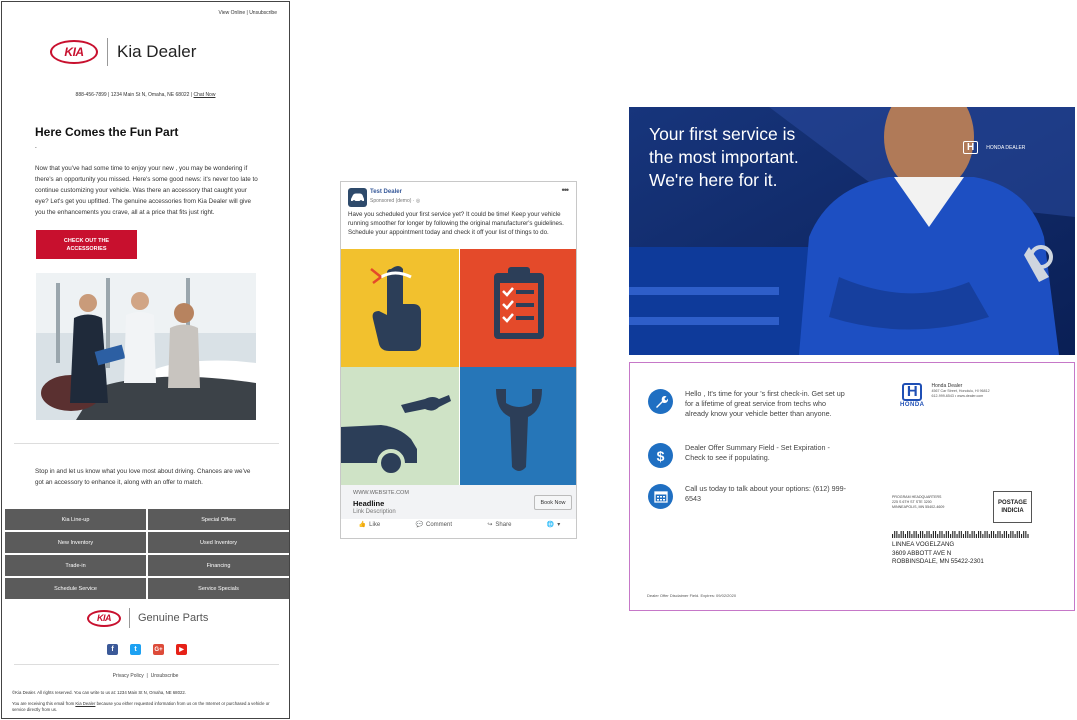  What do you see at coordinates (553, 502) in the screenshot?
I see `book-now-button: Book Now` at bounding box center [553, 502].